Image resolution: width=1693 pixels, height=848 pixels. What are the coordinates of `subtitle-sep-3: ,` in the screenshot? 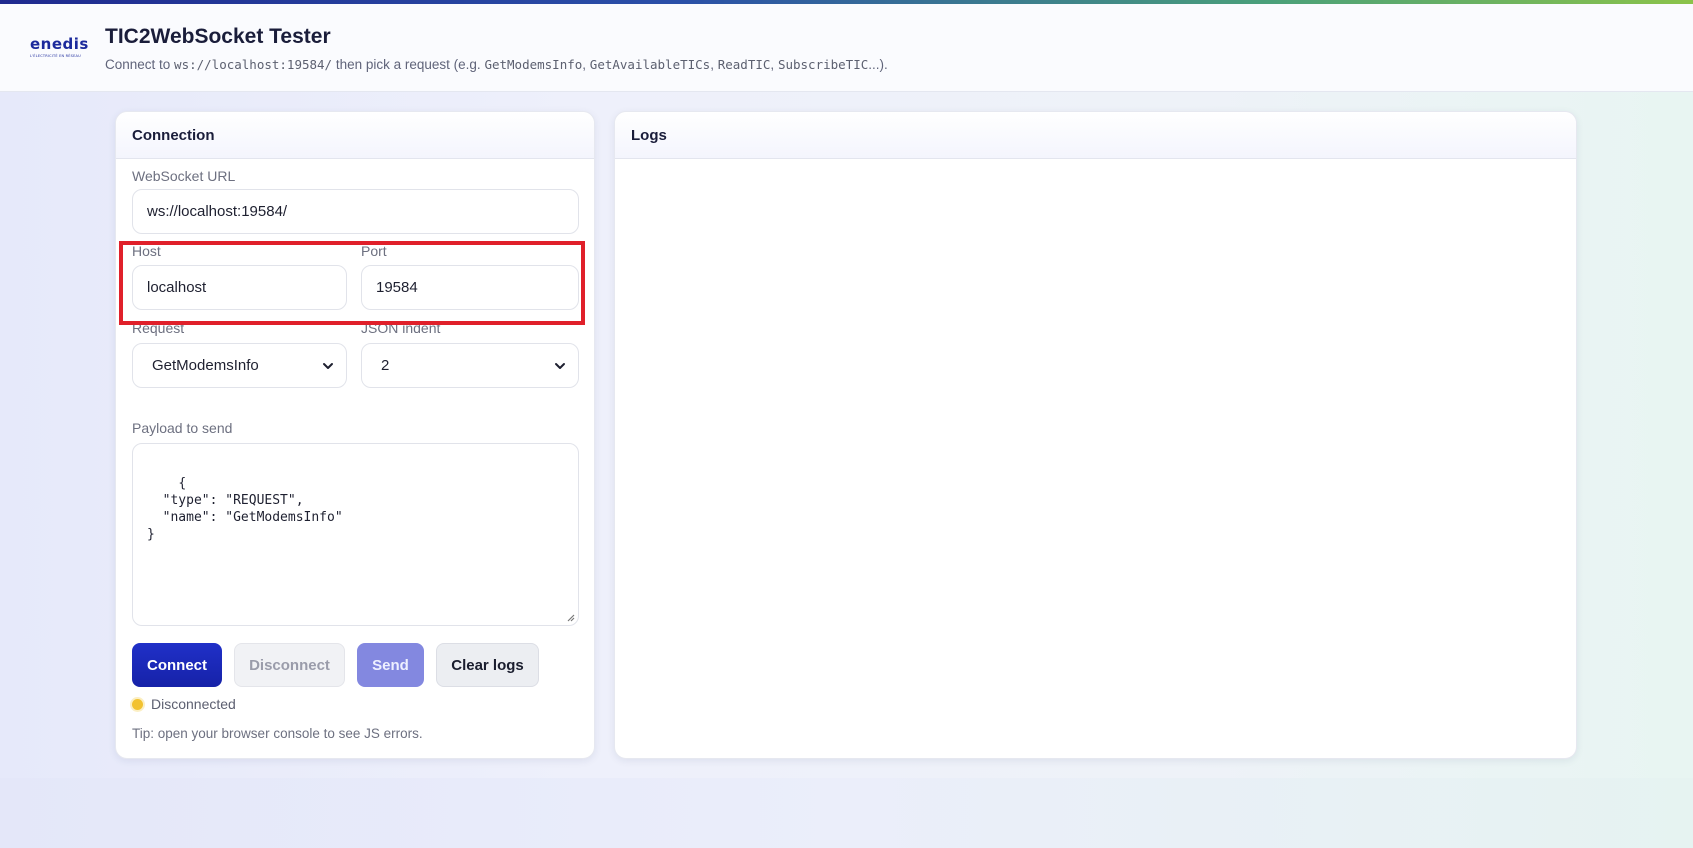 It's located at (774, 64).